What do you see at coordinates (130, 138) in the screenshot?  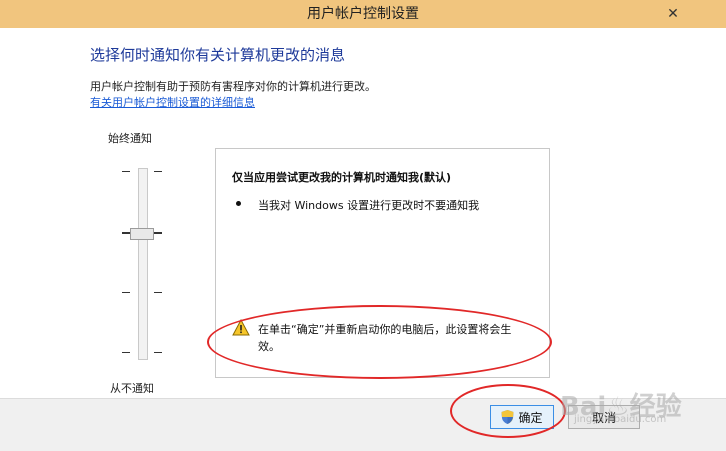 I see `slider-top-label: 始终通知` at bounding box center [130, 138].